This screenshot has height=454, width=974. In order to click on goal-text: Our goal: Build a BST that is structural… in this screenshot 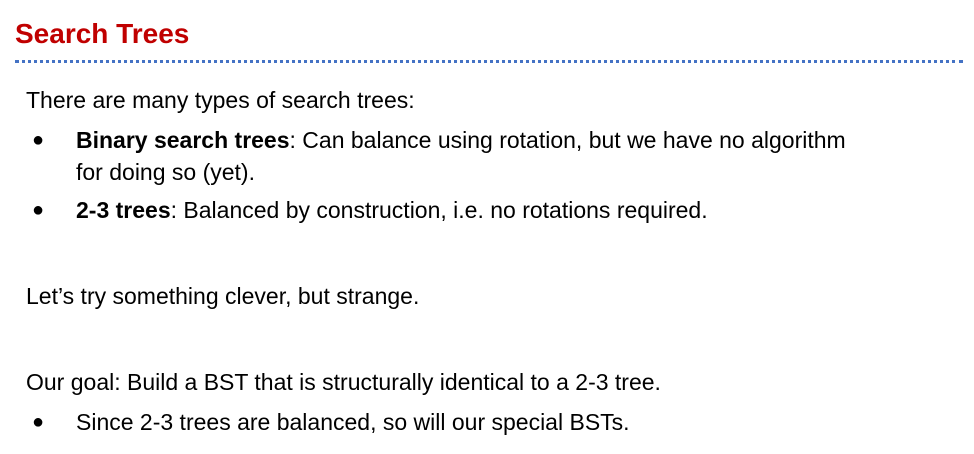, I will do `click(343, 382)`.